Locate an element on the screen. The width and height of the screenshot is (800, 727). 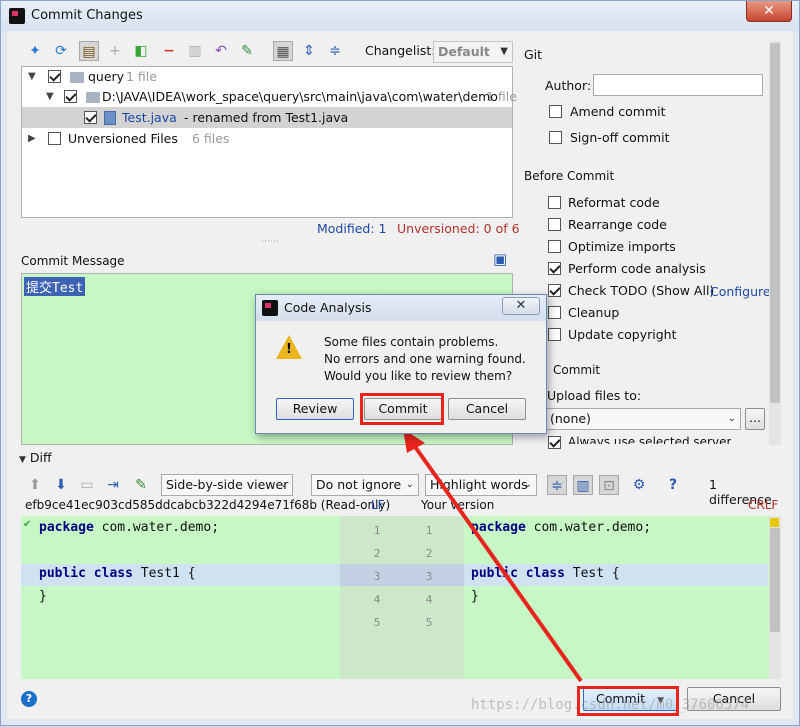
author-label: Author: is located at coordinates (568, 85).